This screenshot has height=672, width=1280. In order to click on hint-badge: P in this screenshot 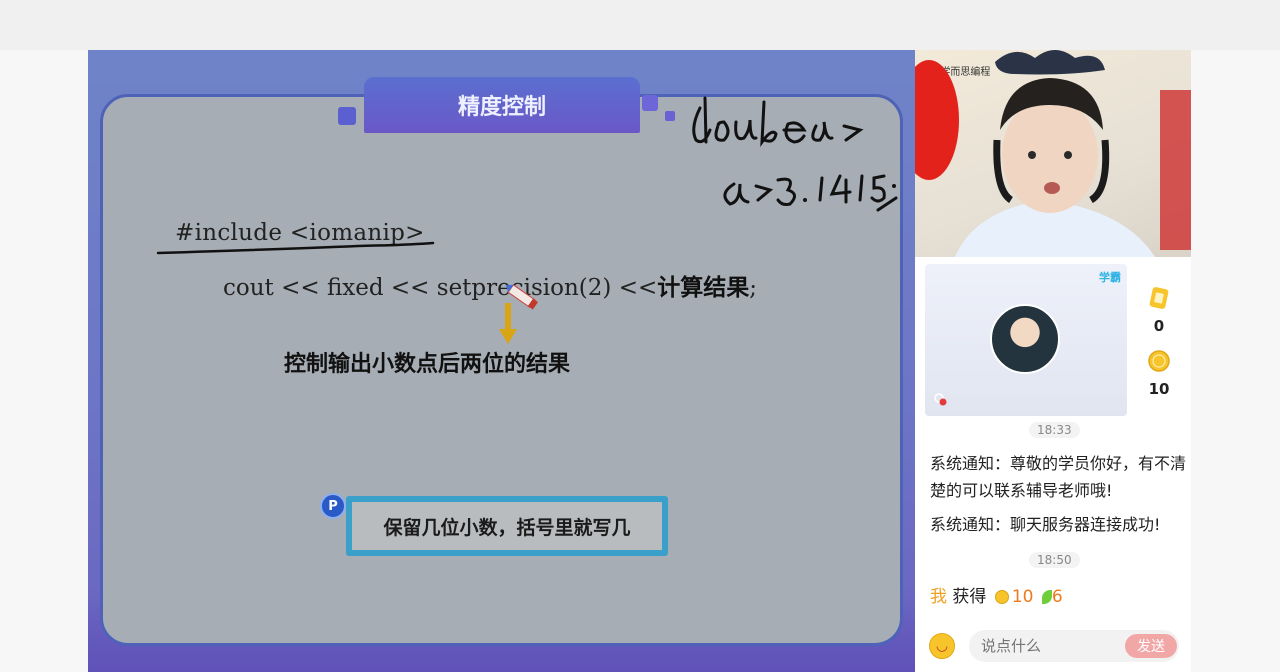, I will do `click(333, 506)`.